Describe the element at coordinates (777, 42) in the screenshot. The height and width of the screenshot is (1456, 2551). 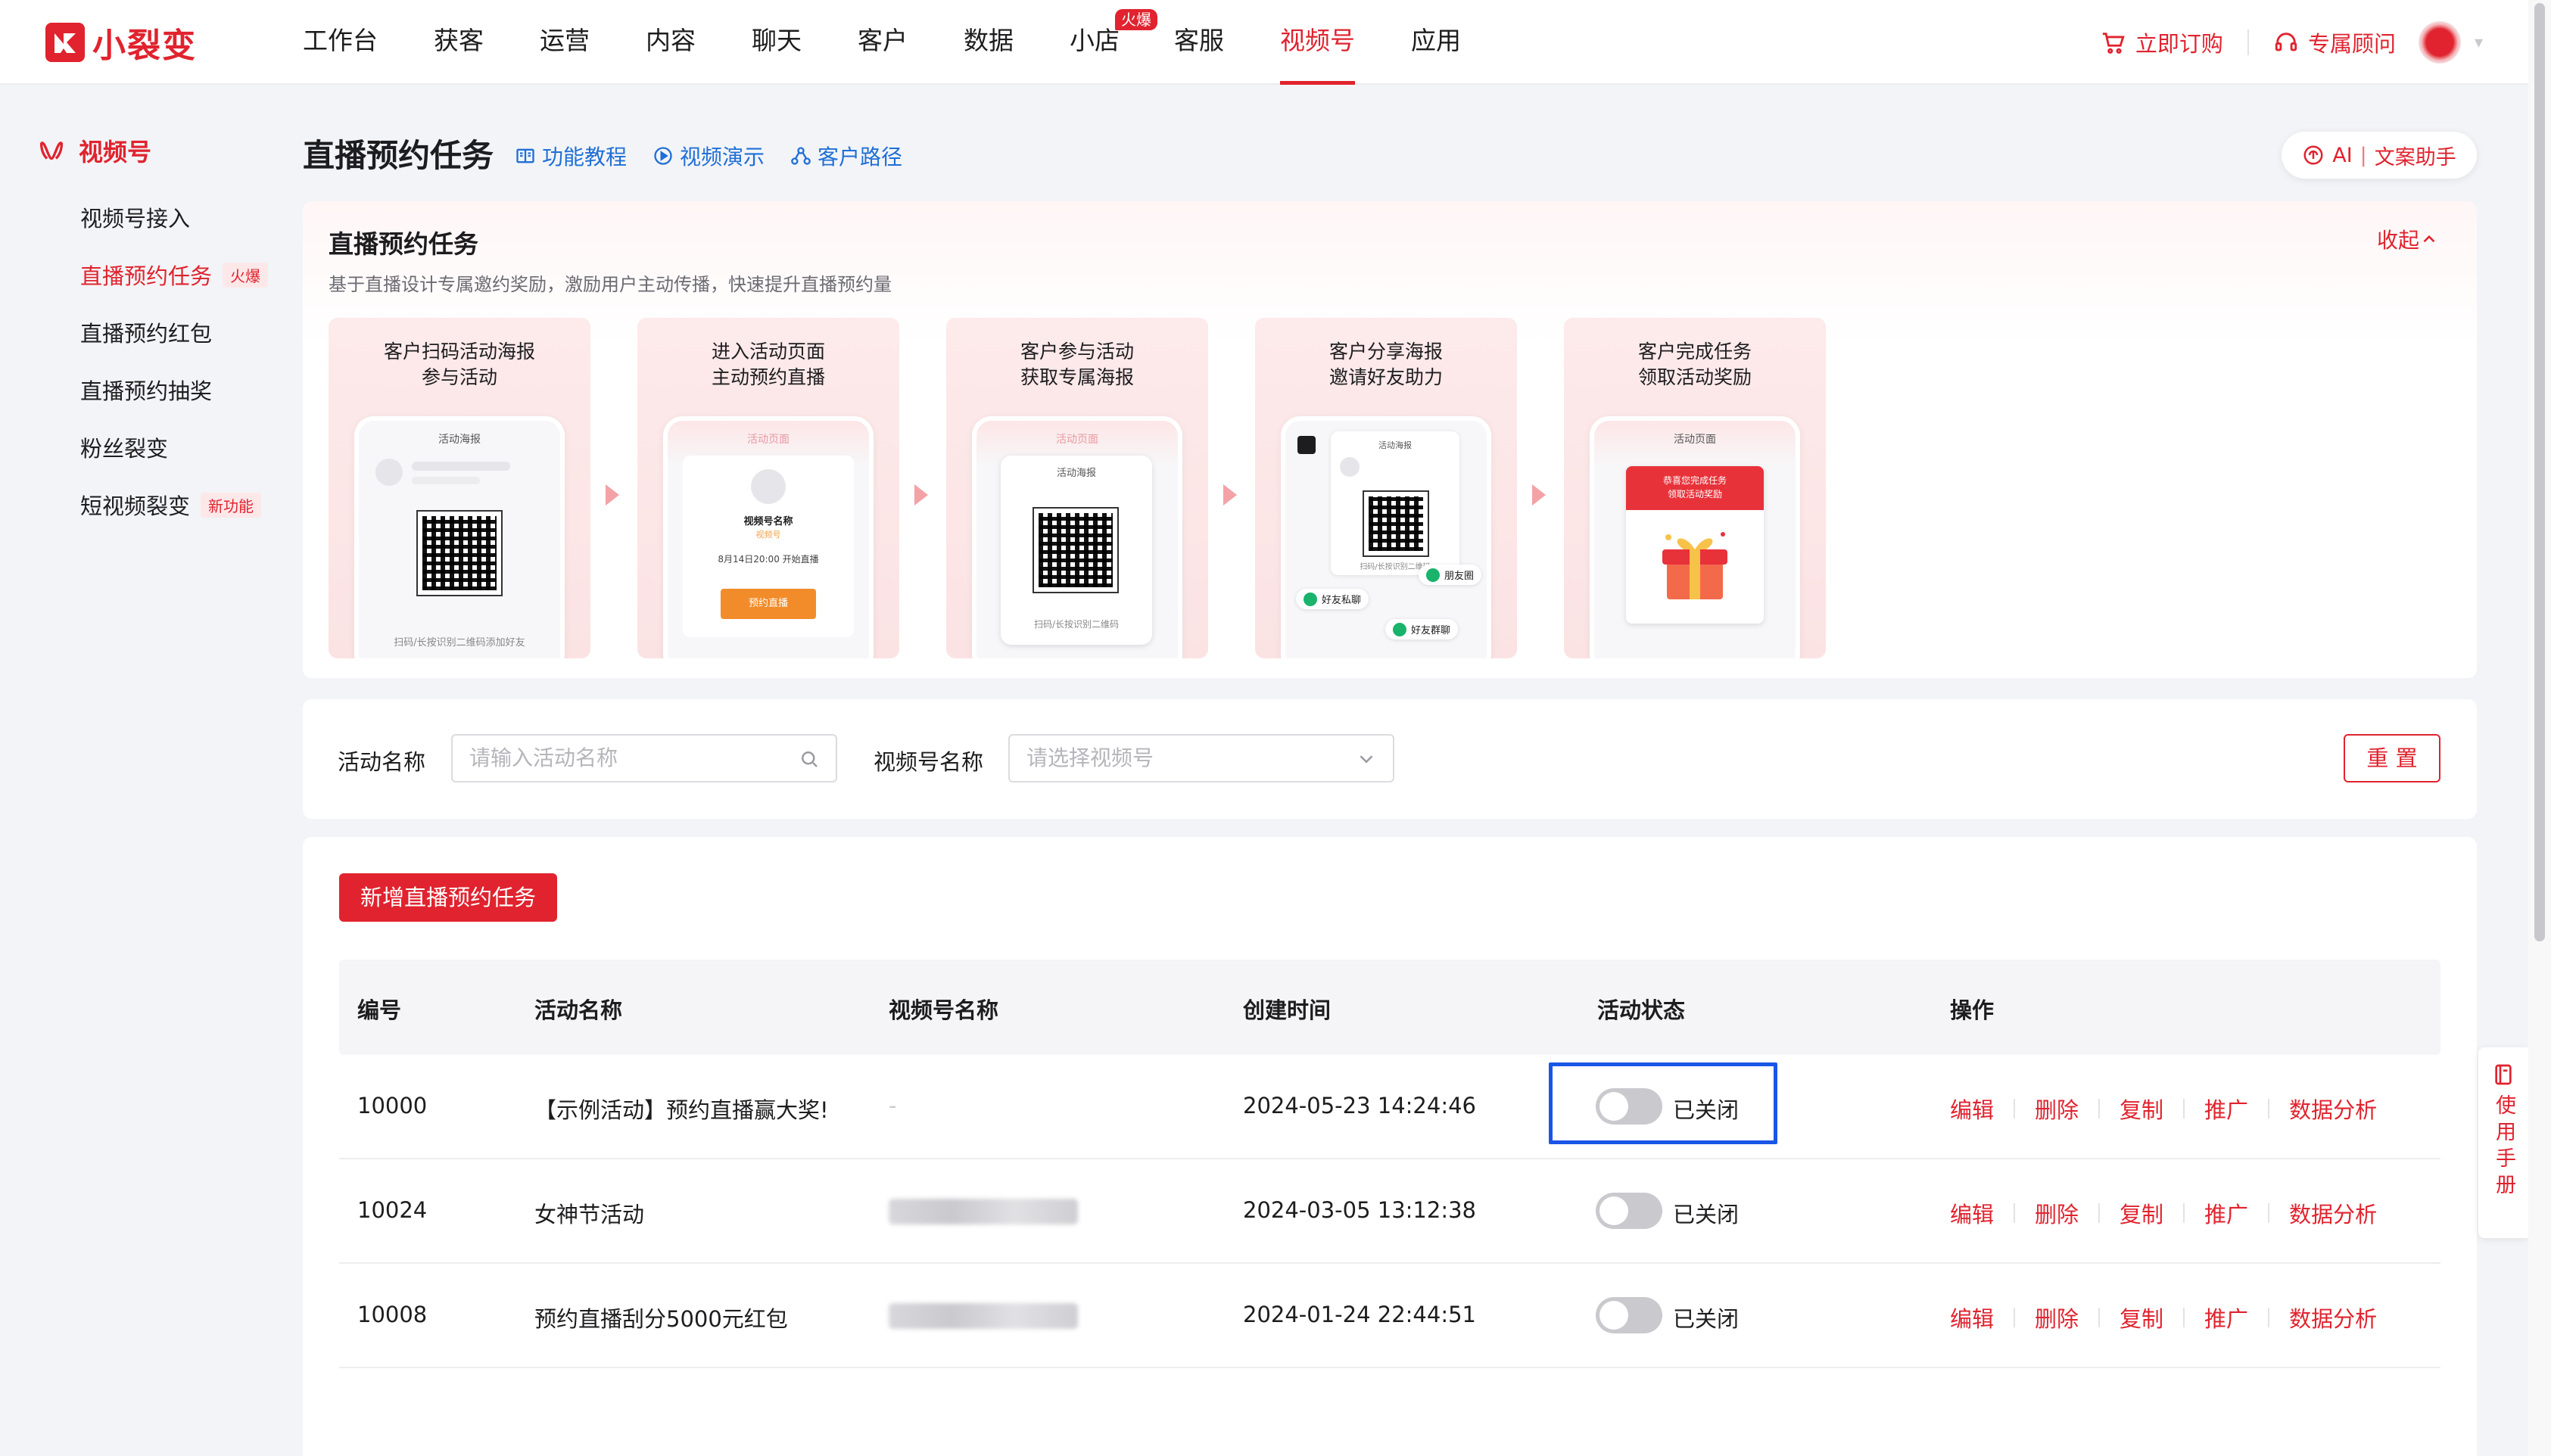
I see `nav-chat: 聊天` at that location.